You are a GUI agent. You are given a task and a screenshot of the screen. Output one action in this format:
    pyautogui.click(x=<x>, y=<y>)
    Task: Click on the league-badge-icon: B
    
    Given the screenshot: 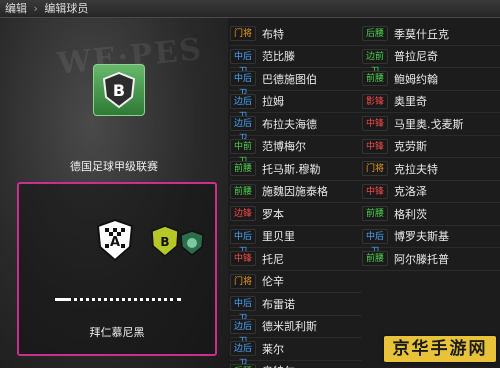 What is the action you would take?
    pyautogui.click(x=119, y=90)
    